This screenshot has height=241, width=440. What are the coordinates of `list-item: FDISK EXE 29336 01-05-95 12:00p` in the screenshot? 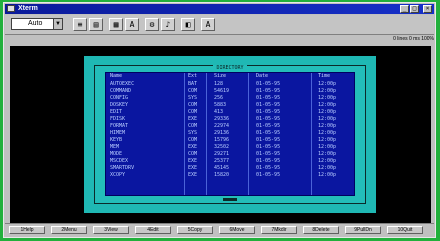 It's located at (230, 119).